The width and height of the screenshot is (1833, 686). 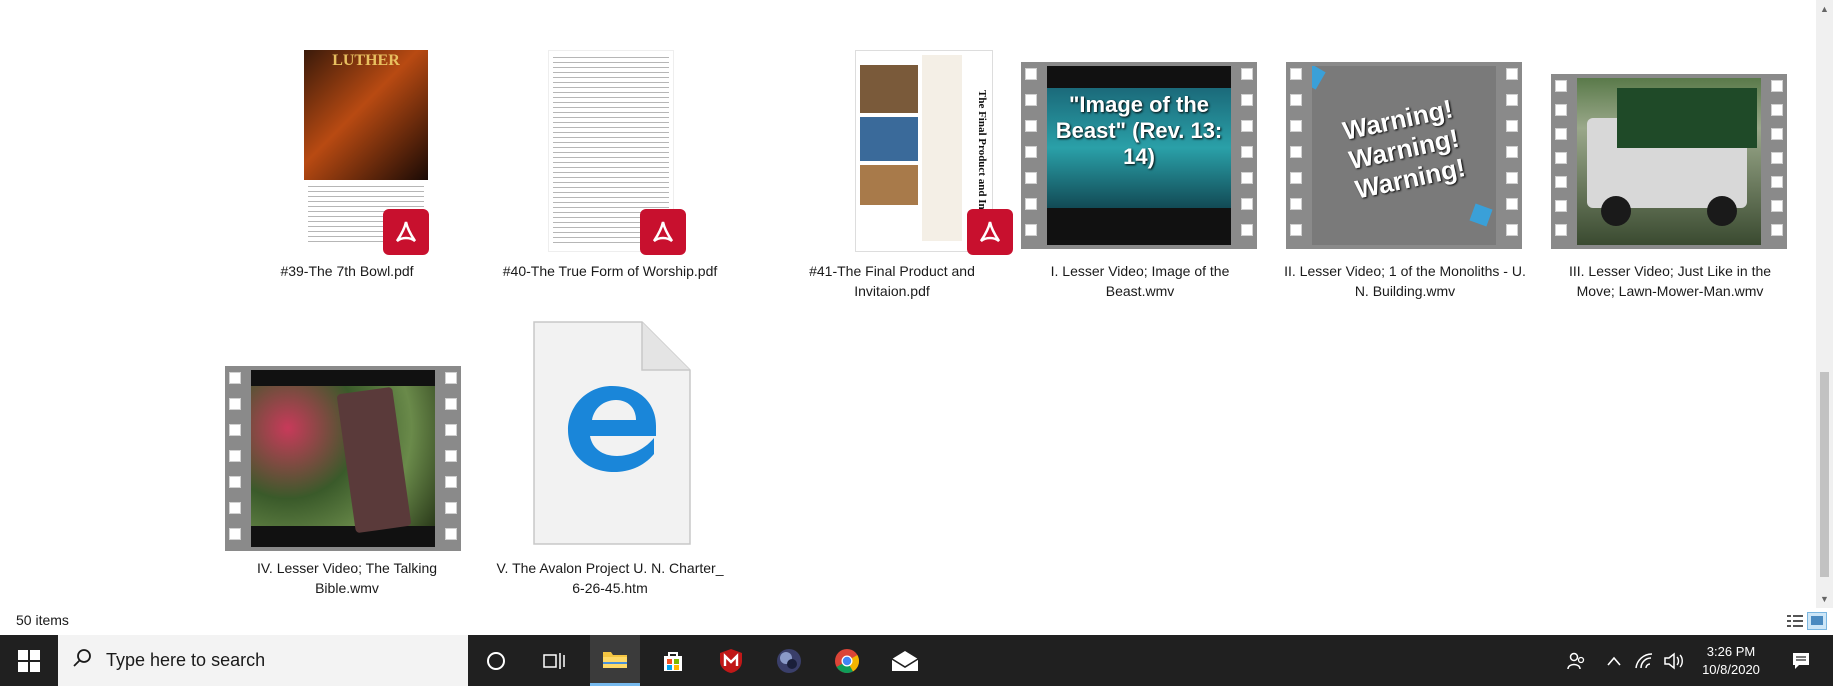 I want to click on task-view-button, so click(x=554, y=660).